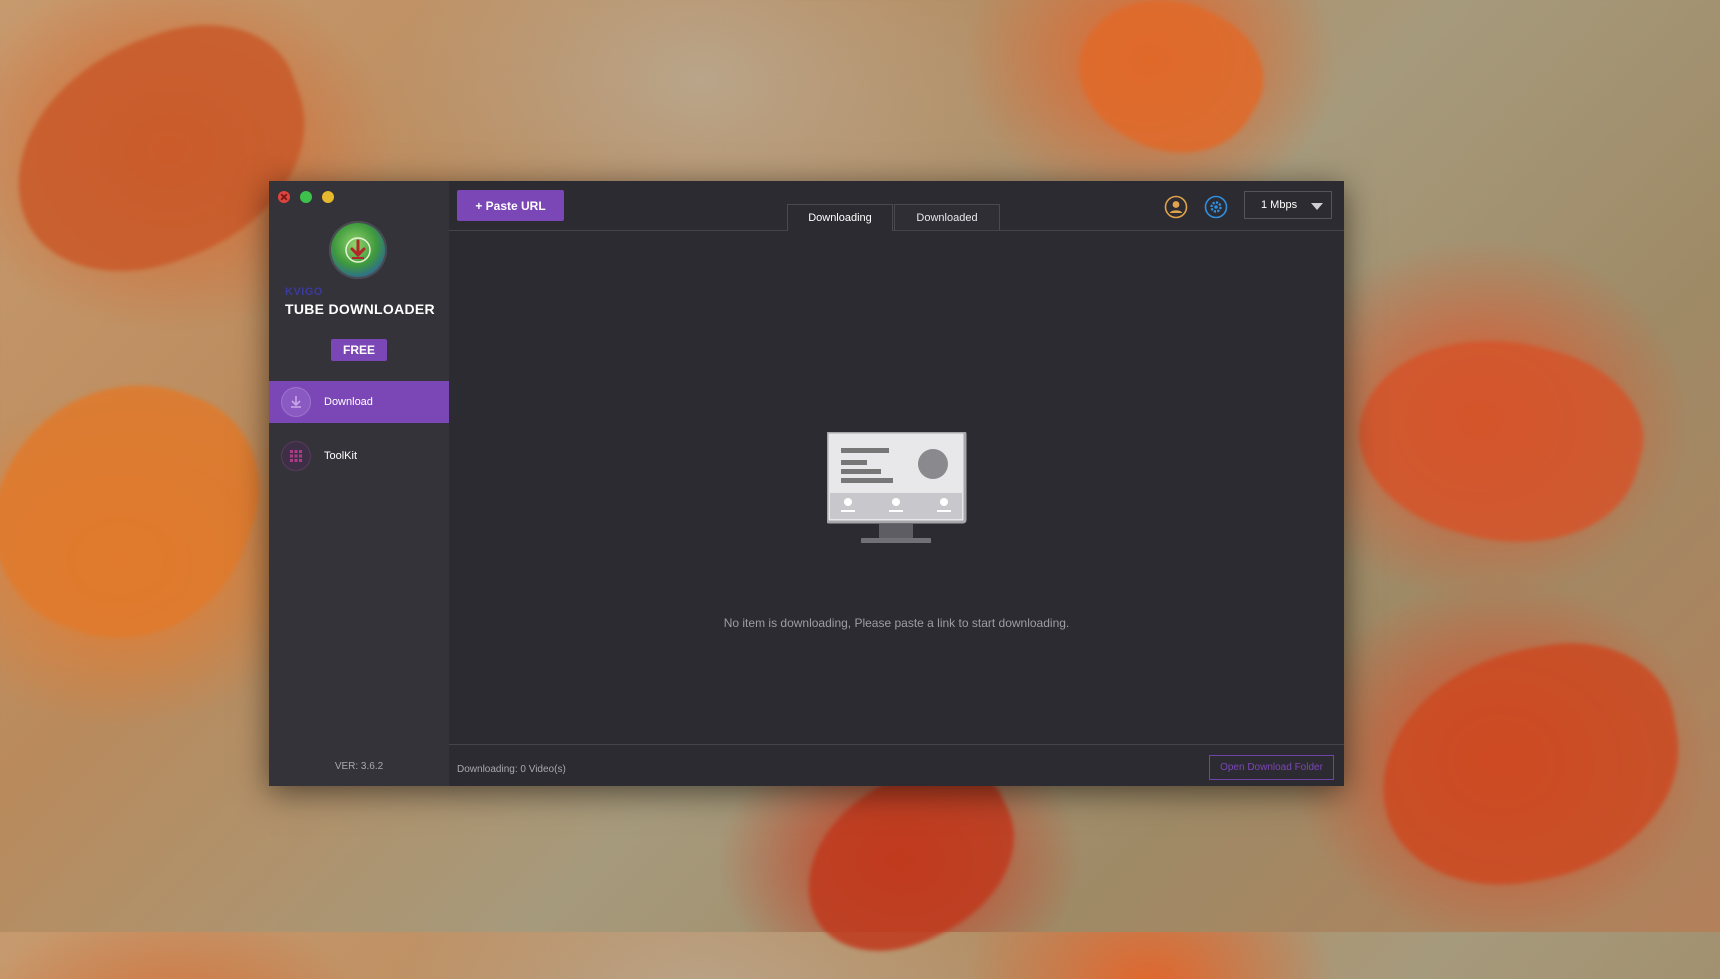  What do you see at coordinates (1216, 207) in the screenshot?
I see `gear-icon` at bounding box center [1216, 207].